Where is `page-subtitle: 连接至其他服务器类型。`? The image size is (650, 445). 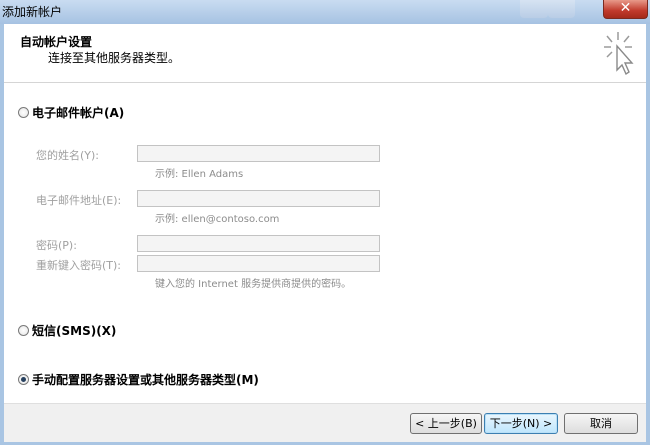
page-subtitle: 连接至其他服务器类型。 is located at coordinates (114, 58).